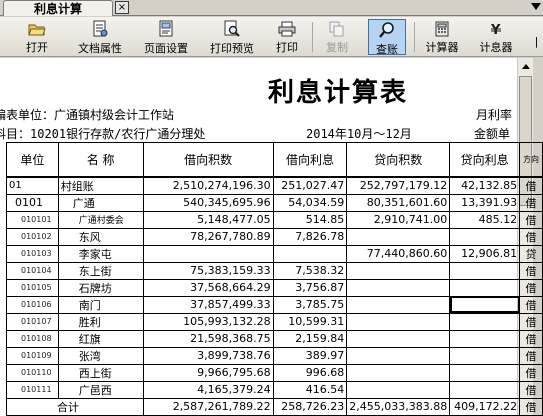 Image resolution: width=543 pixels, height=416 pixels. I want to click on unit-code-cell: 010106, so click(32, 304).